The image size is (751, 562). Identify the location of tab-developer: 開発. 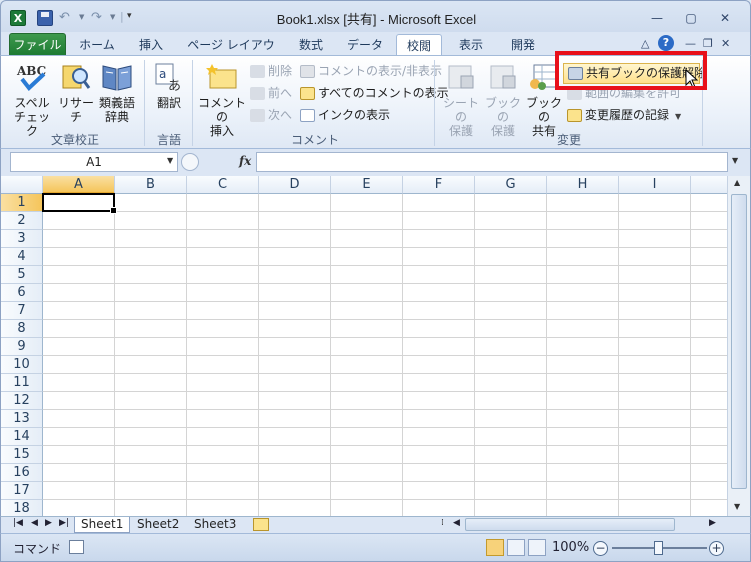
(523, 45).